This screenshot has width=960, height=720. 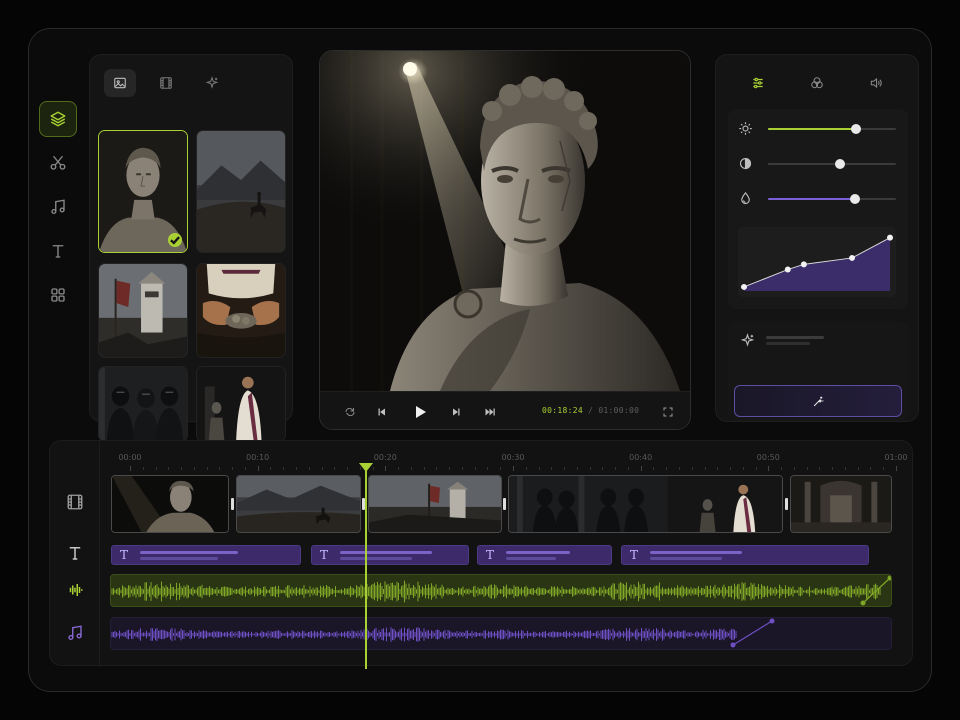 I want to click on cut-tool-button, so click(x=58, y=163).